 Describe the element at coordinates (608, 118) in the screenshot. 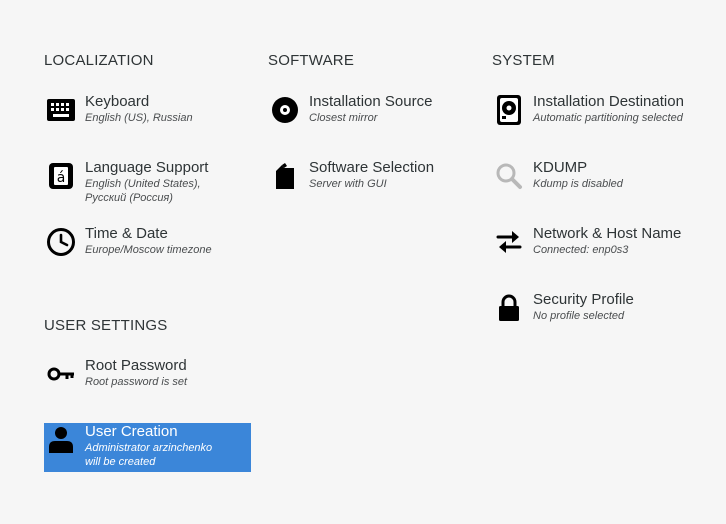

I see `installation-destination-status: Automatic partitioning selected` at that location.